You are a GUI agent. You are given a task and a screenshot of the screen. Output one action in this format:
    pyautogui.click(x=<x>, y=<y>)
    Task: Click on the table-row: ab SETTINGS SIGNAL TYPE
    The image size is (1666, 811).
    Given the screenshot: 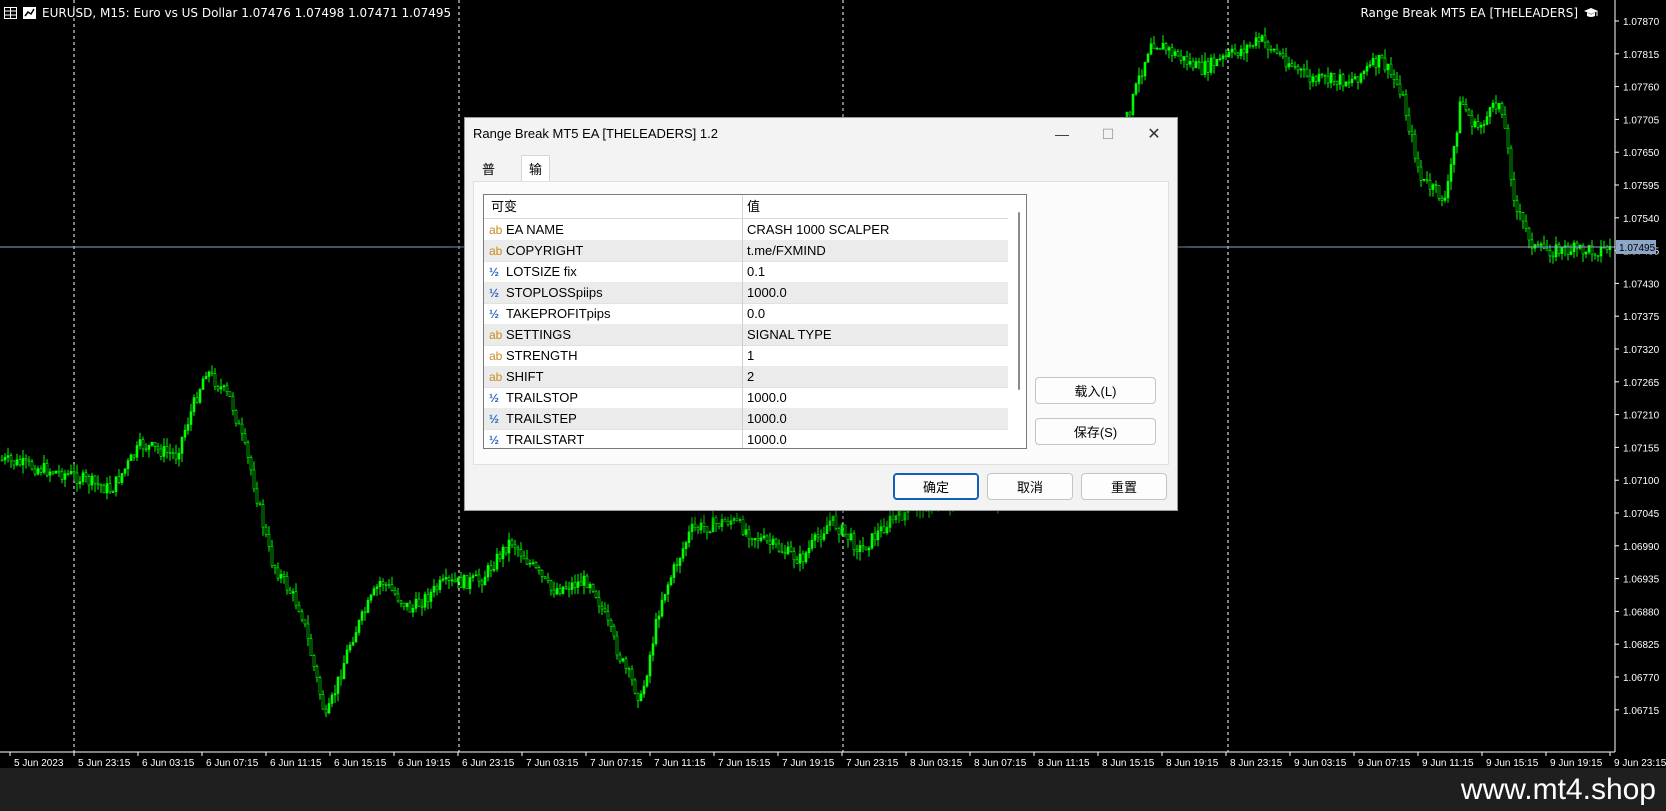 What is the action you would take?
    pyautogui.click(x=746, y=335)
    